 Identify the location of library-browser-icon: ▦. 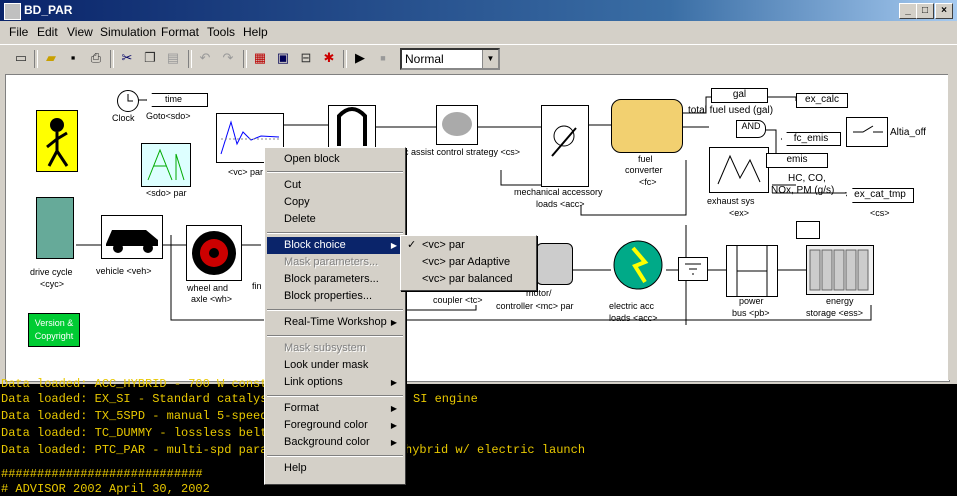
(260, 58).